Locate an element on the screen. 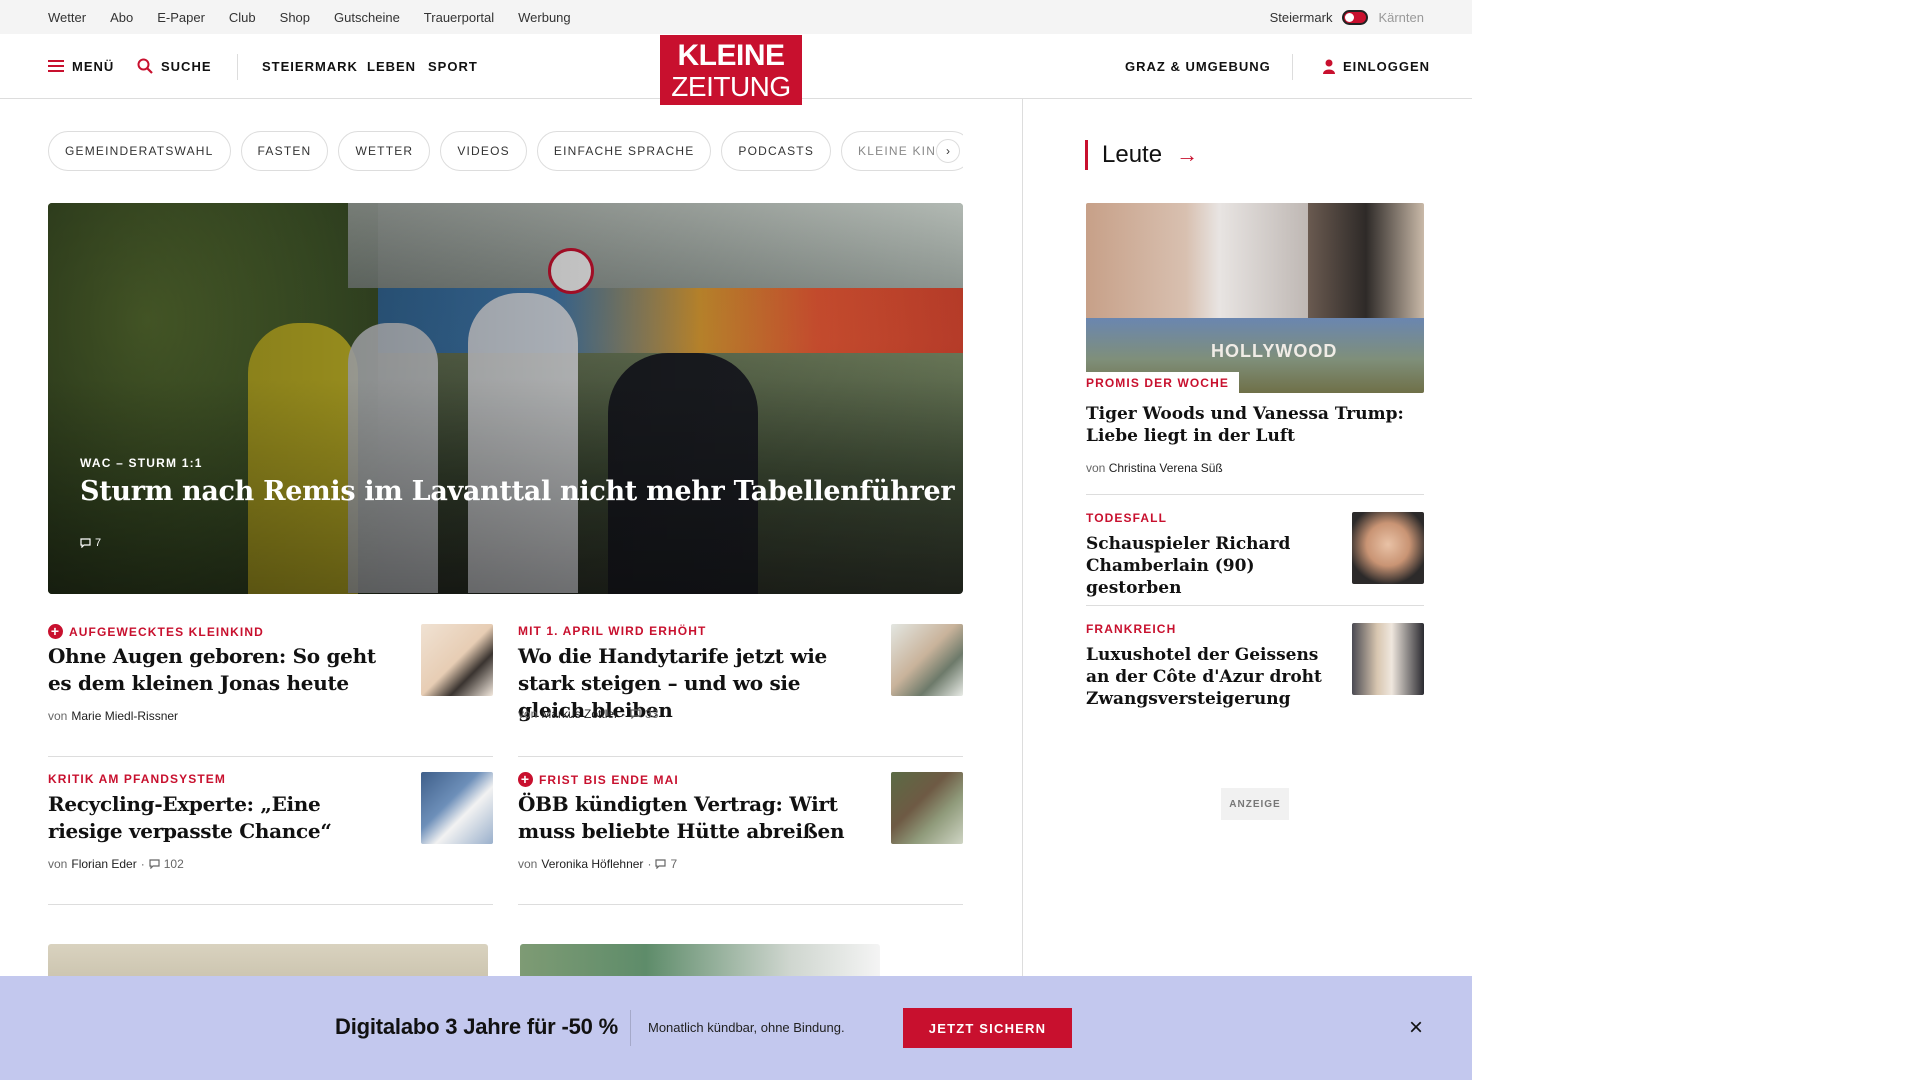 Image resolution: width=1920 pixels, height=1080 pixels. util-link-epaper: E-Paper is located at coordinates (181, 17).